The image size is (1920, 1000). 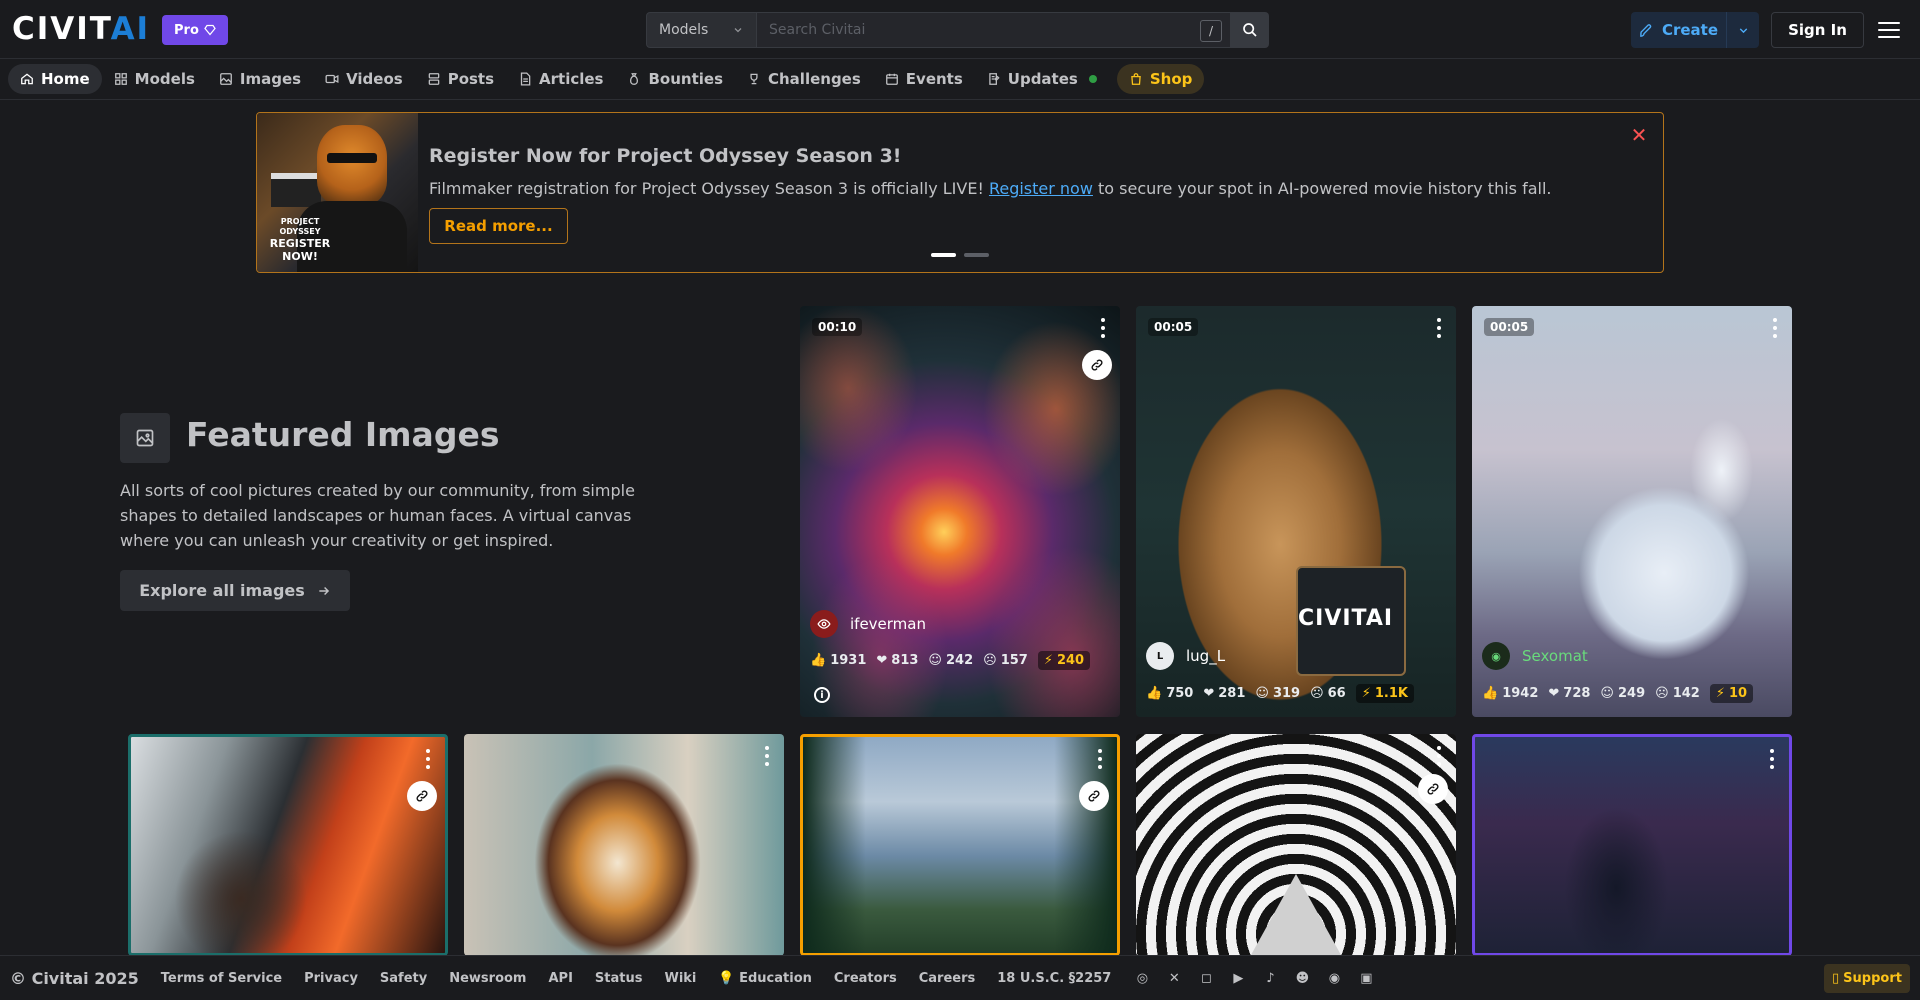 I want to click on buzz-tip: ⚡ 1.1K, so click(x=1384, y=693).